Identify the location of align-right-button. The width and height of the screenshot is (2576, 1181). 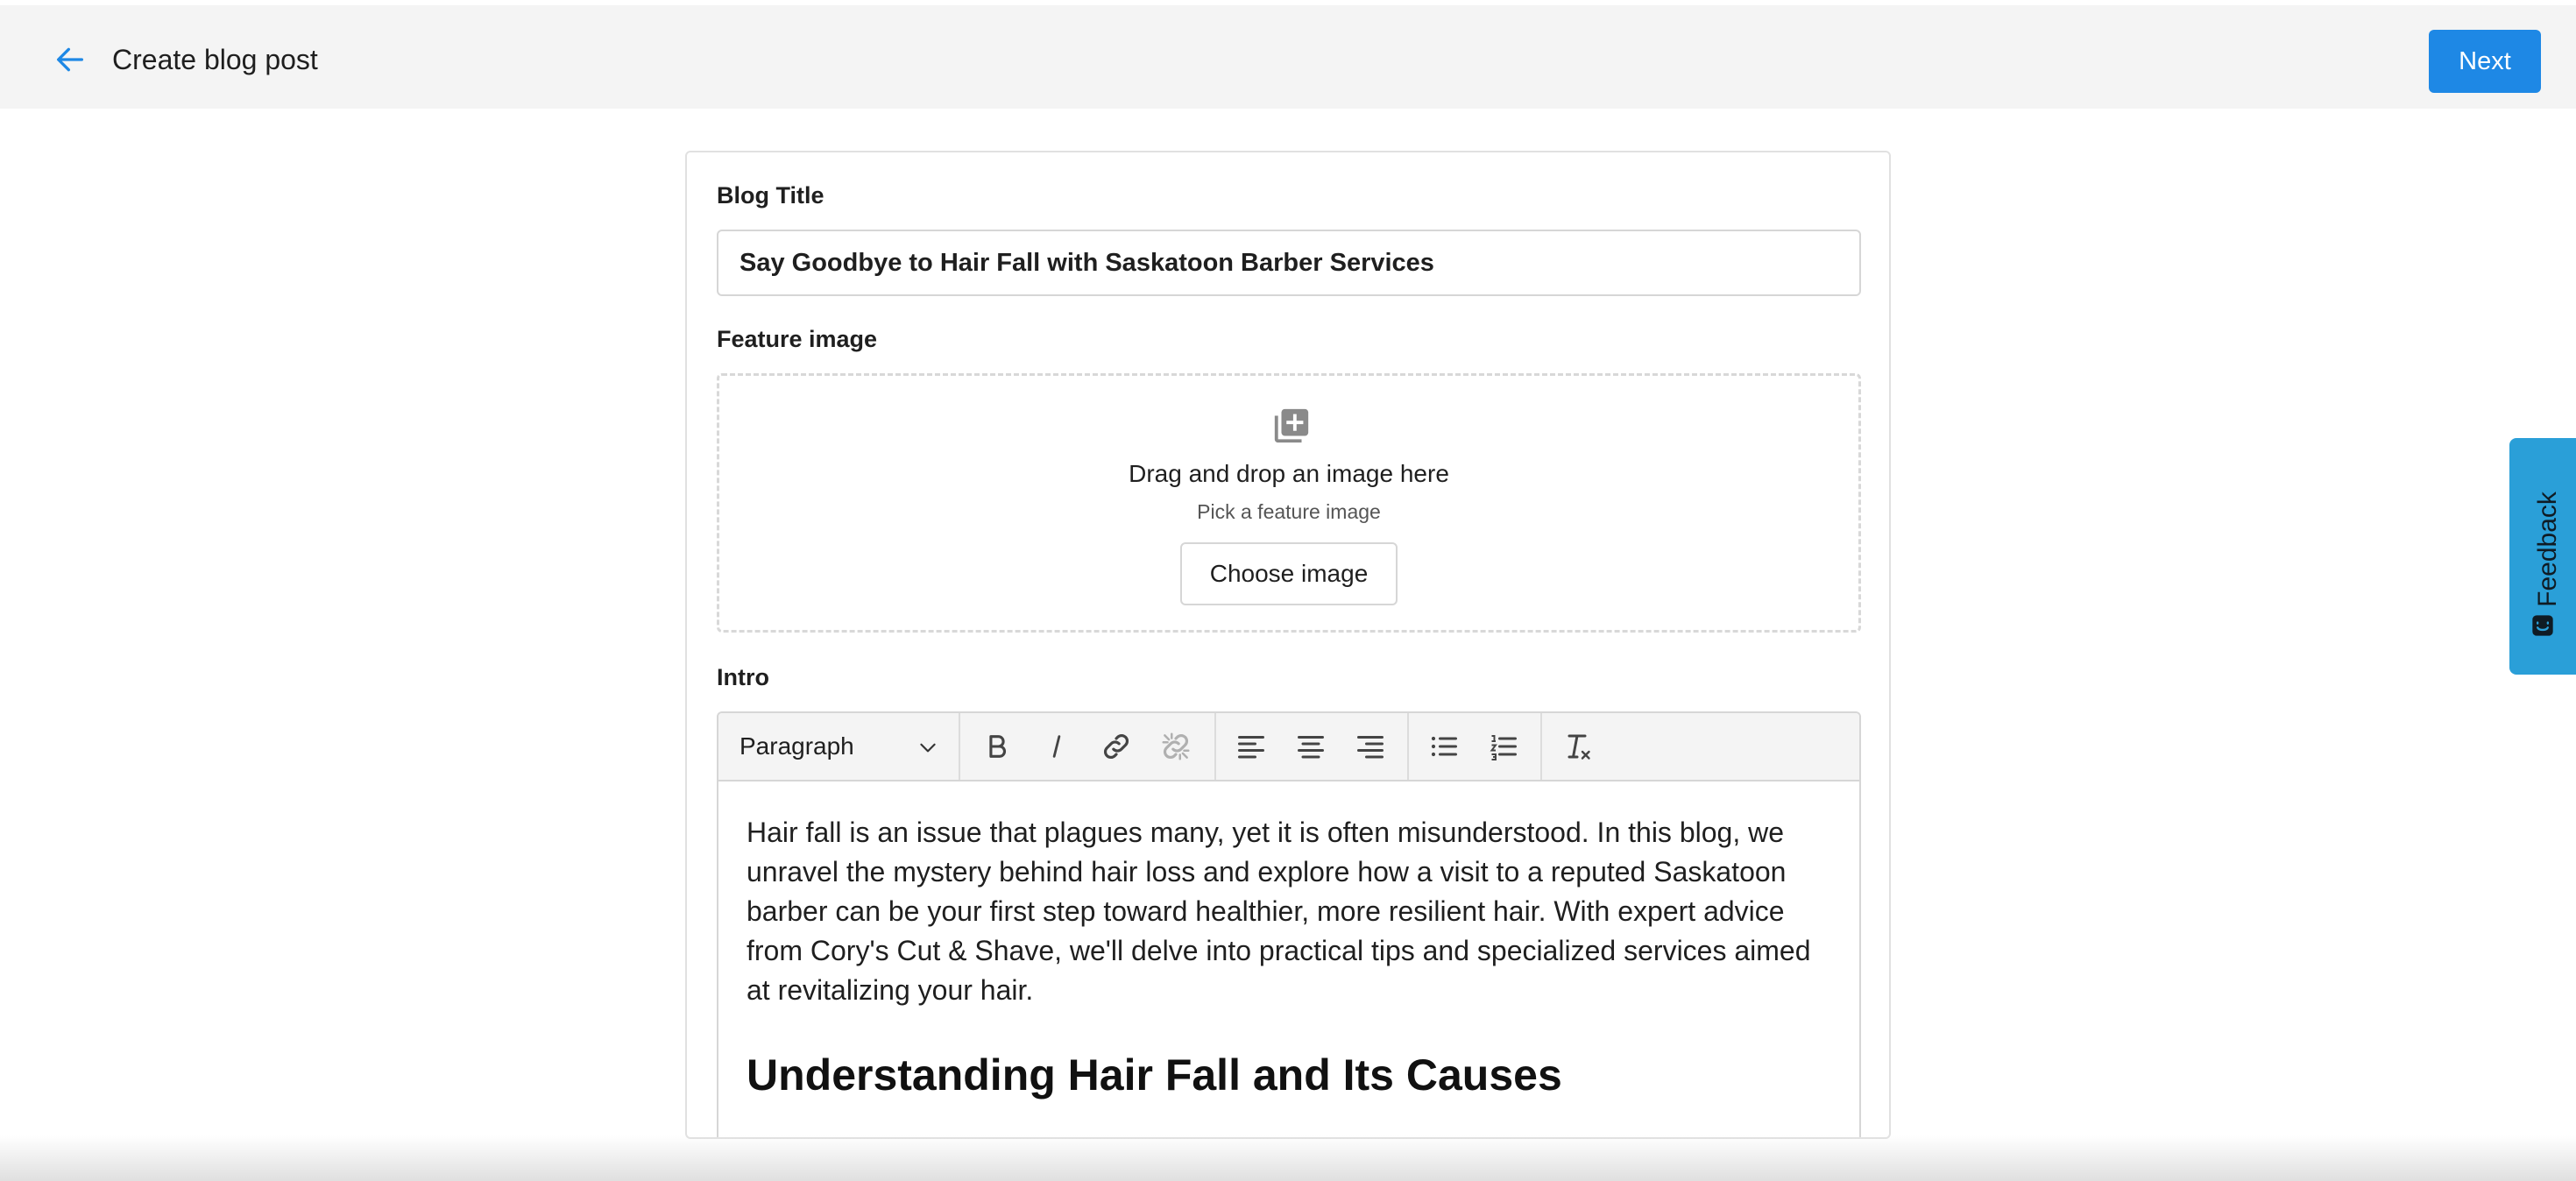
(1370, 746).